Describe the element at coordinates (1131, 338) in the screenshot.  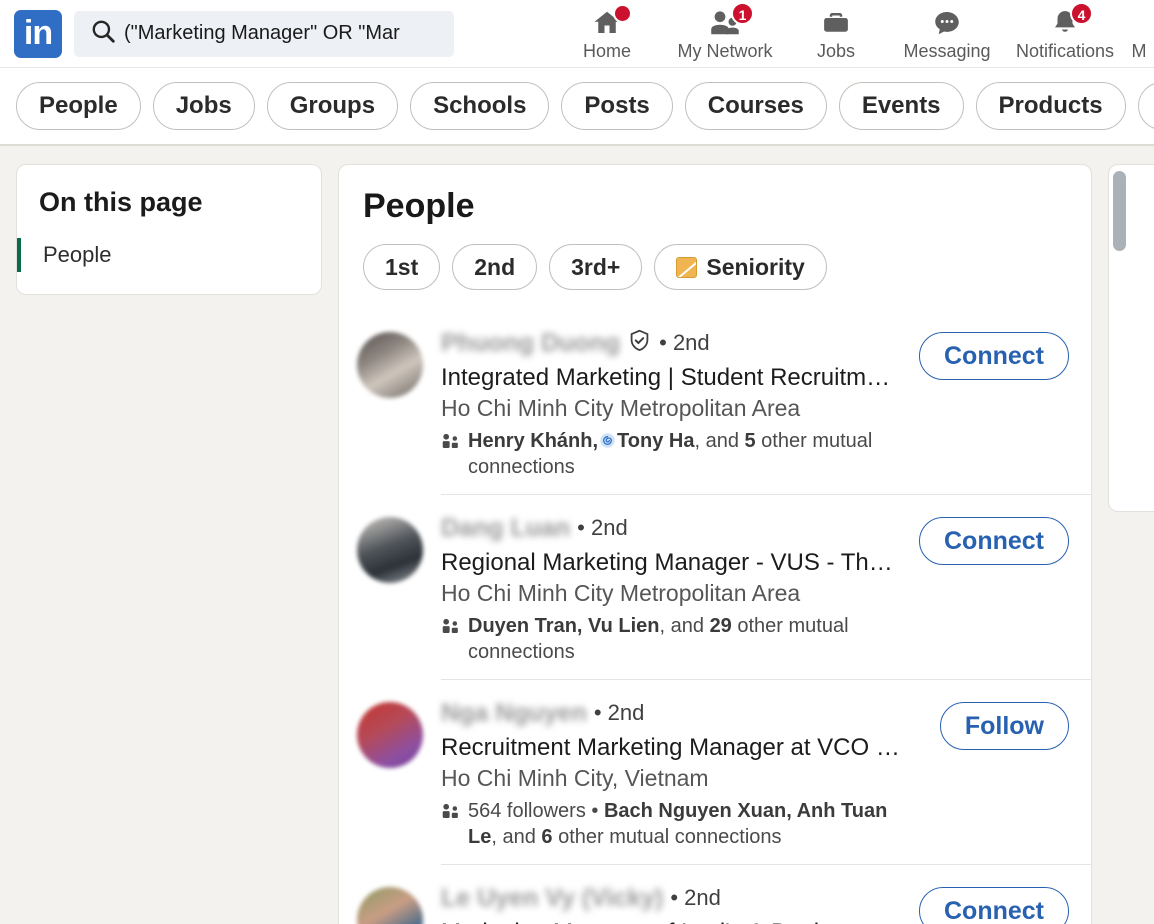
I see `right-rail-card` at that location.